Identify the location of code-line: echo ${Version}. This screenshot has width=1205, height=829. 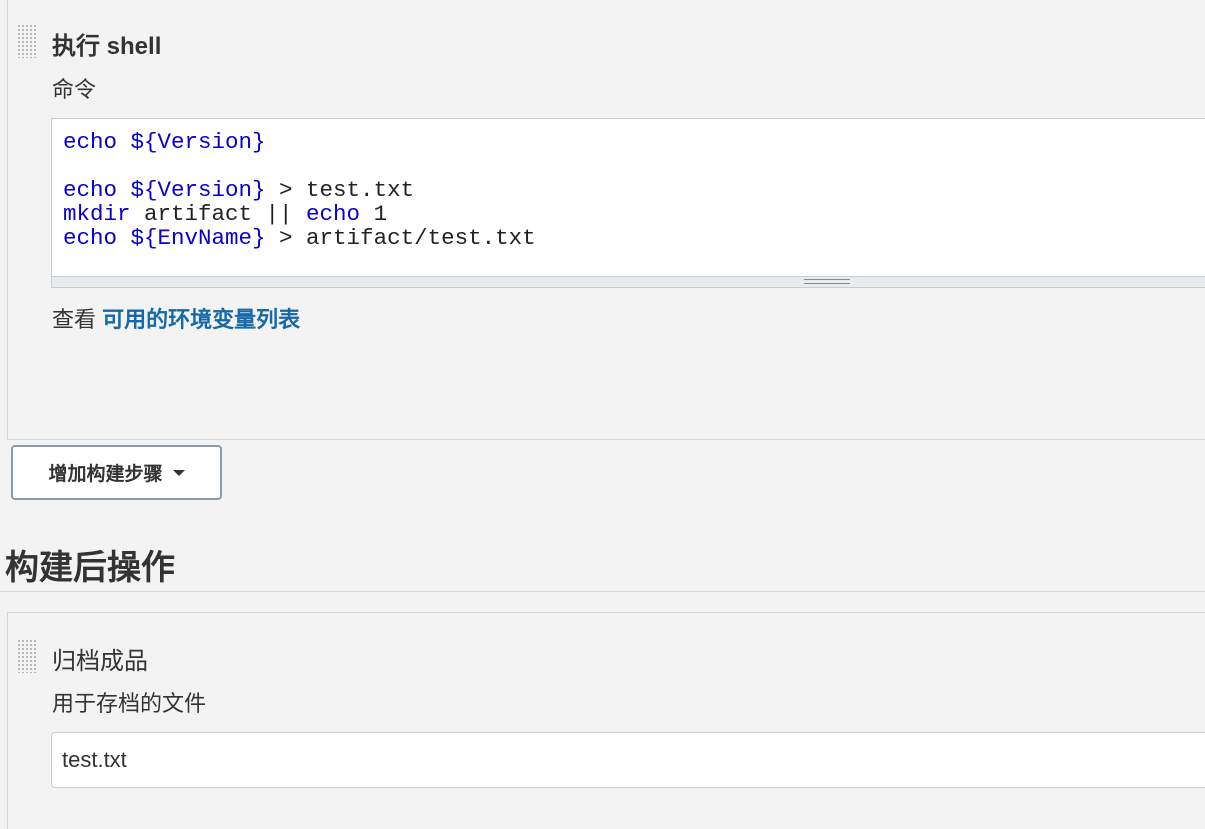
(299, 142).